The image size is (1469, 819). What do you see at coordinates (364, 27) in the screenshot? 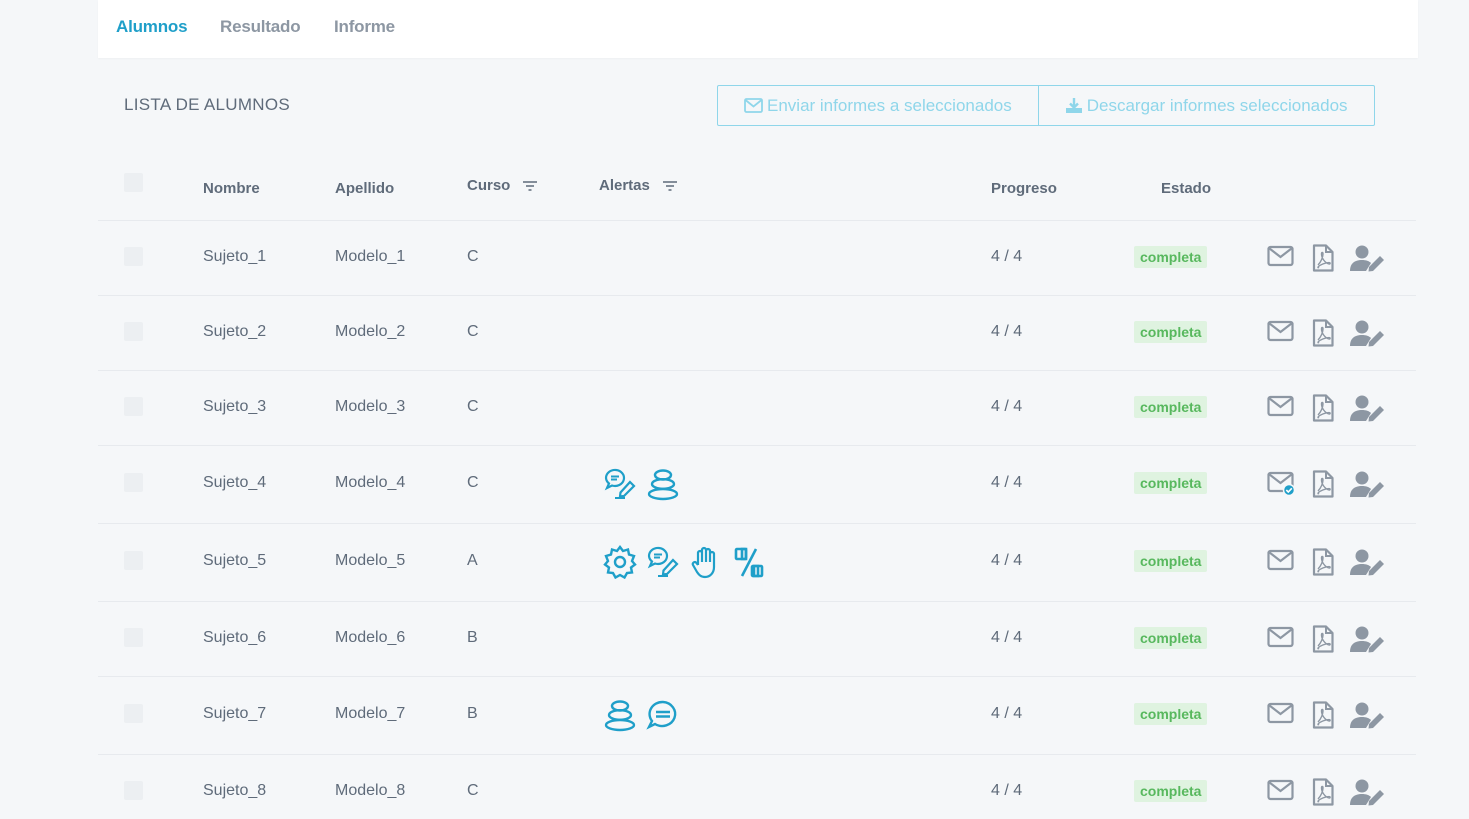
I see `tab-informe: Informe` at bounding box center [364, 27].